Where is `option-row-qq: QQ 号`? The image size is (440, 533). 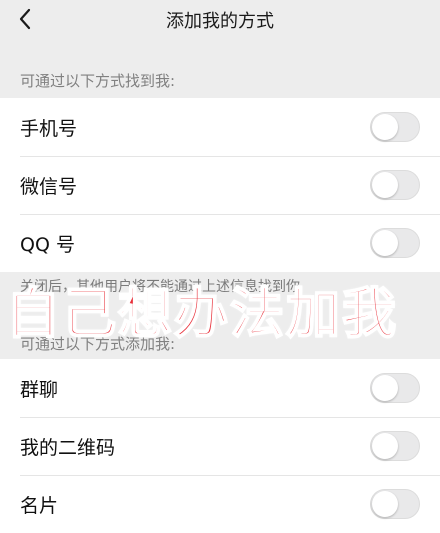
option-row-qq: QQ 号 is located at coordinates (220, 243).